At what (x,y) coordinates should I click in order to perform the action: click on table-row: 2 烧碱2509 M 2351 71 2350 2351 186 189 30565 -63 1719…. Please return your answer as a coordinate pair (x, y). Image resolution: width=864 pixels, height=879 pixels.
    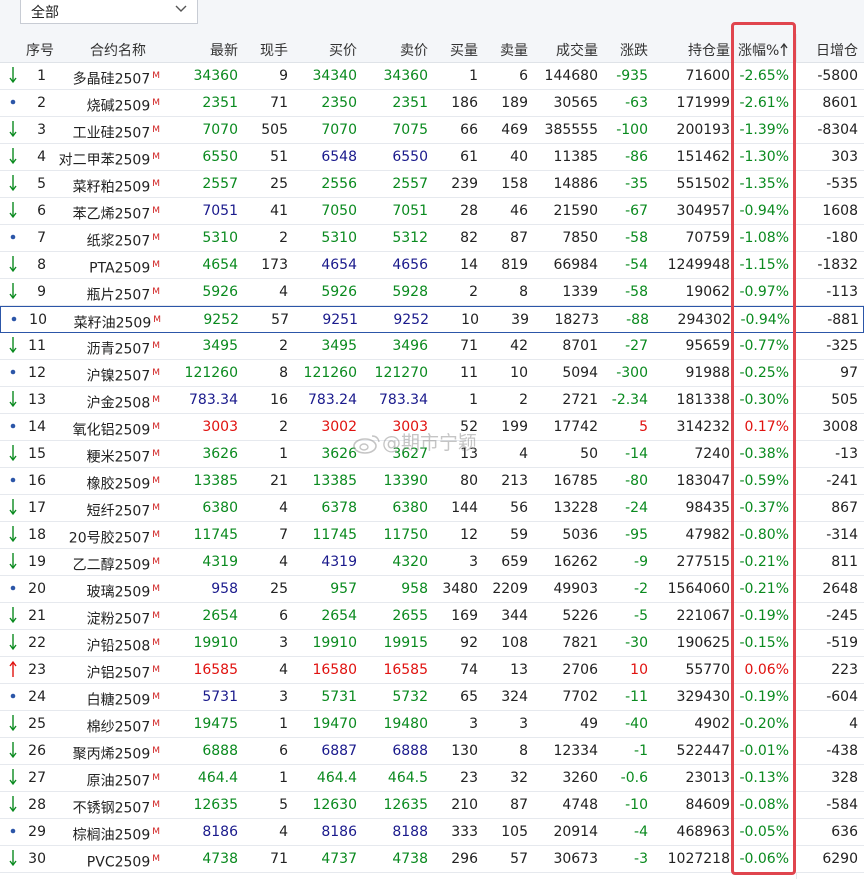
    Looking at the image, I should click on (432, 103).